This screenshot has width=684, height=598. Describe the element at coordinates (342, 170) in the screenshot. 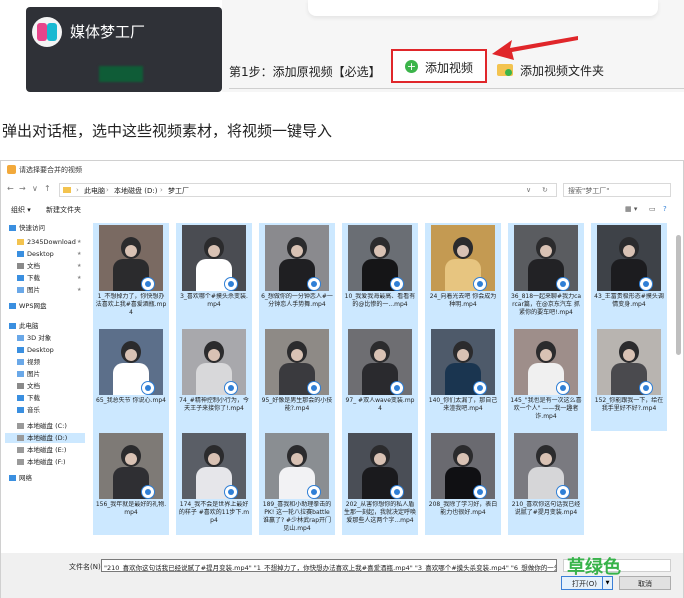

I see `dialog-titlebar: 请选择要合并的视频` at that location.